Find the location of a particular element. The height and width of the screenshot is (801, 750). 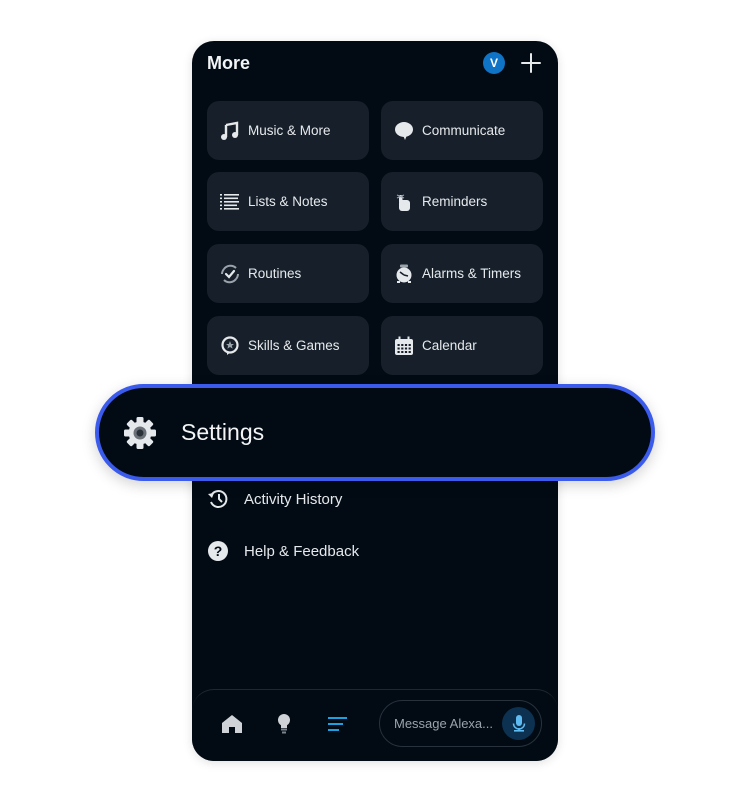

help-icon: ? is located at coordinates (218, 551).